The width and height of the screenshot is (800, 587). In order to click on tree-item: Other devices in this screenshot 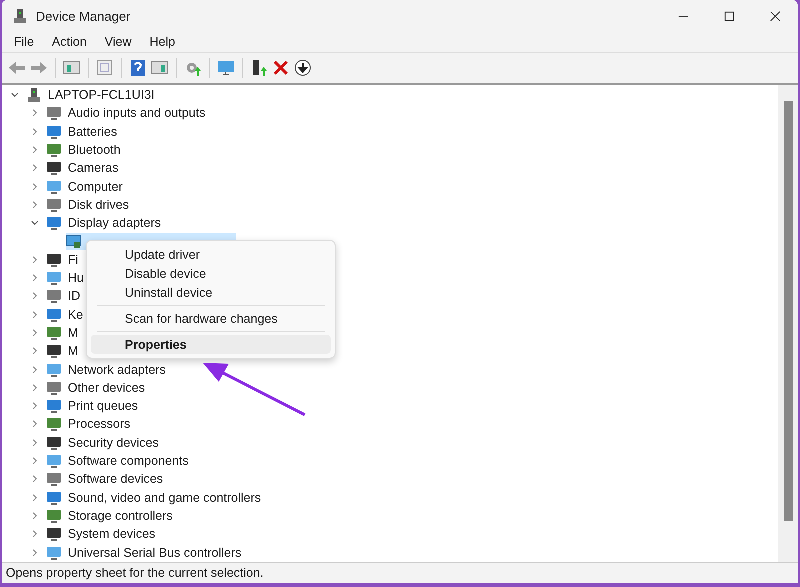, I will do `click(107, 387)`.